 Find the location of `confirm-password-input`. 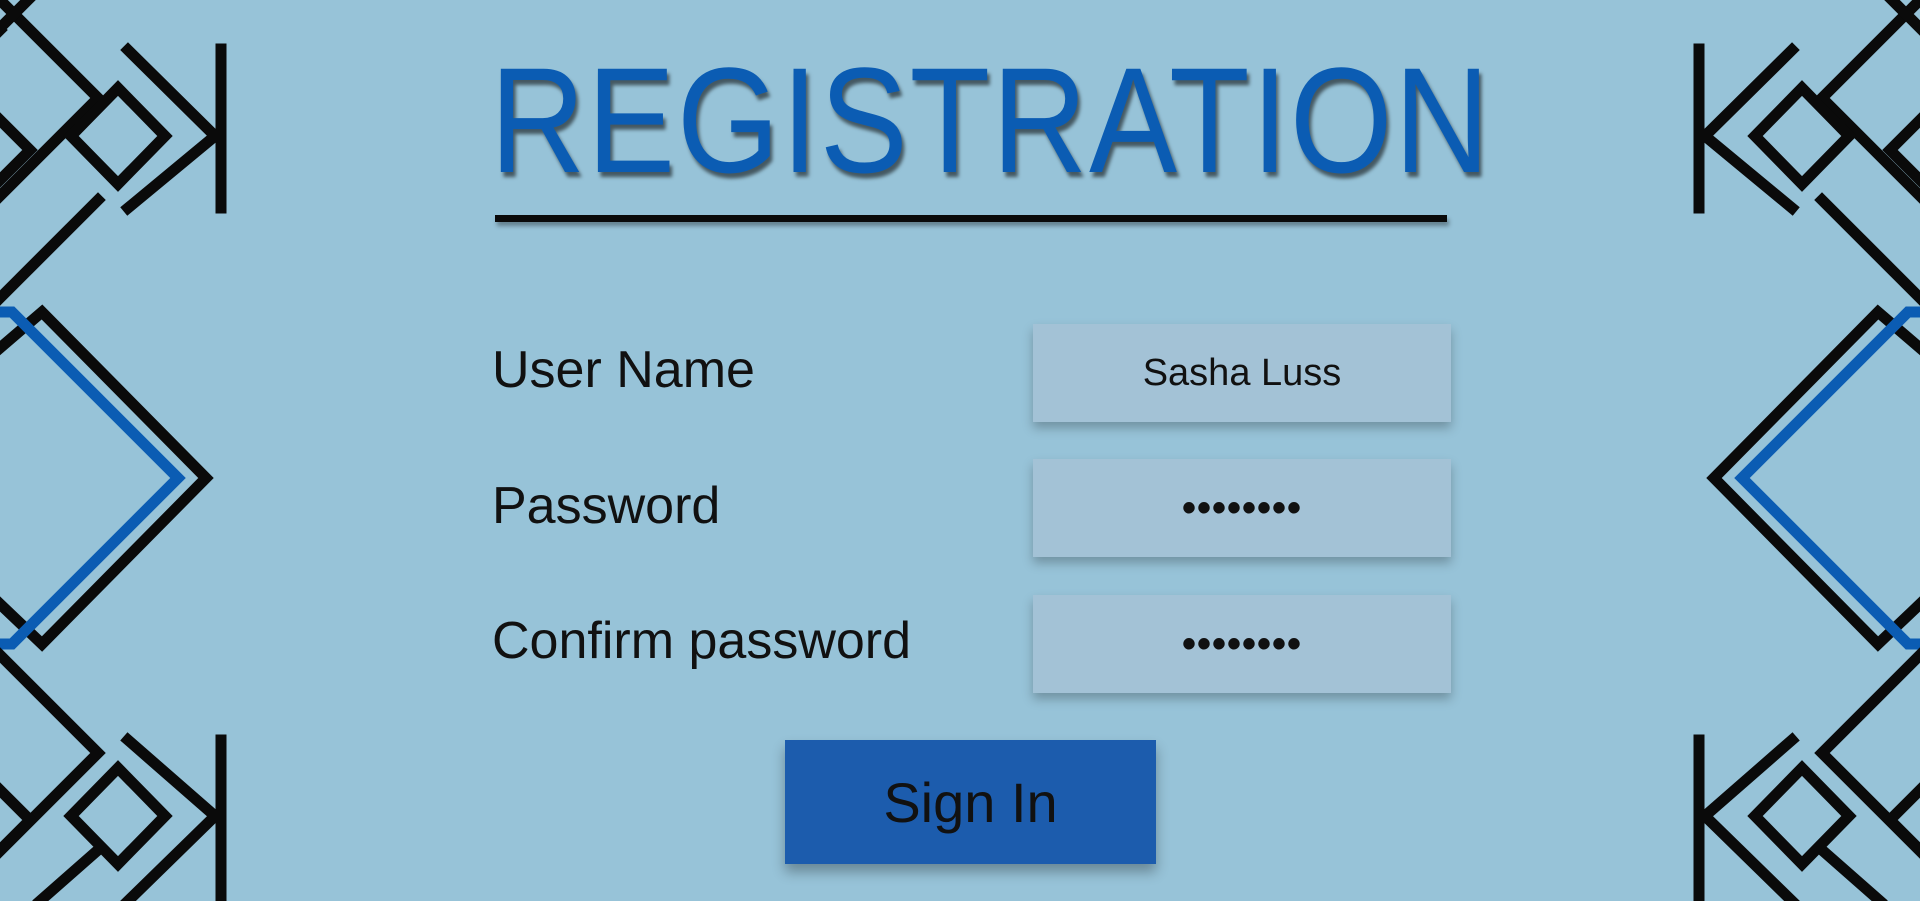

confirm-password-input is located at coordinates (1242, 644).